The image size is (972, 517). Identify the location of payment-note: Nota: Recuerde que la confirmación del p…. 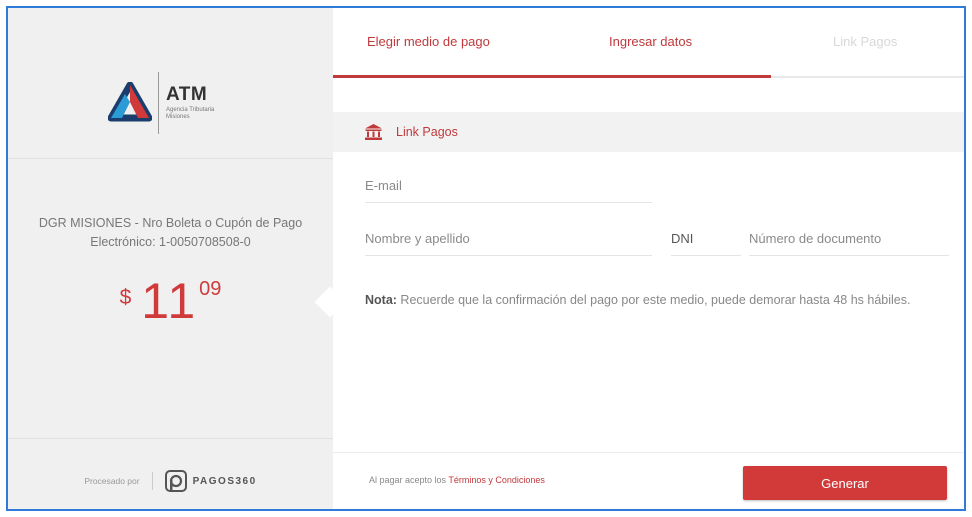
(650, 300).